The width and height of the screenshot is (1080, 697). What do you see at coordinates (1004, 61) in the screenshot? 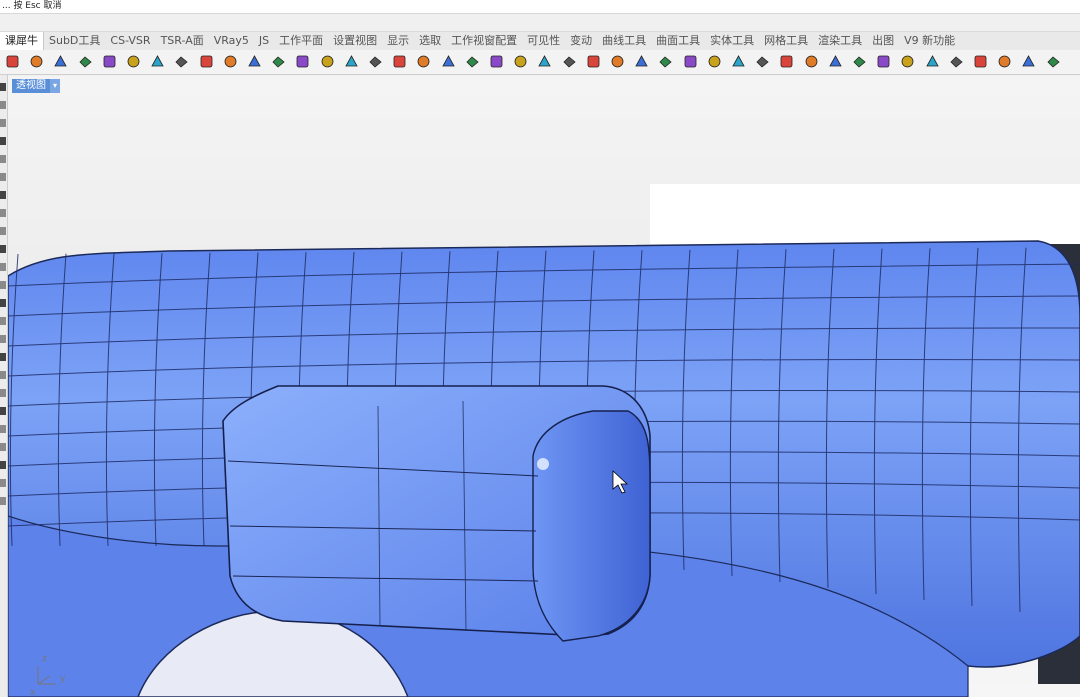
I see `arc-icon` at bounding box center [1004, 61].